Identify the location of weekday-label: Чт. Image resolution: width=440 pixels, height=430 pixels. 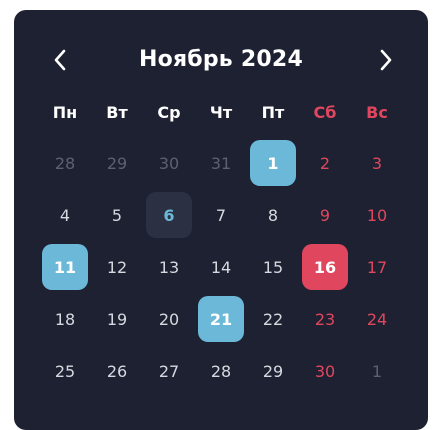
(221, 112).